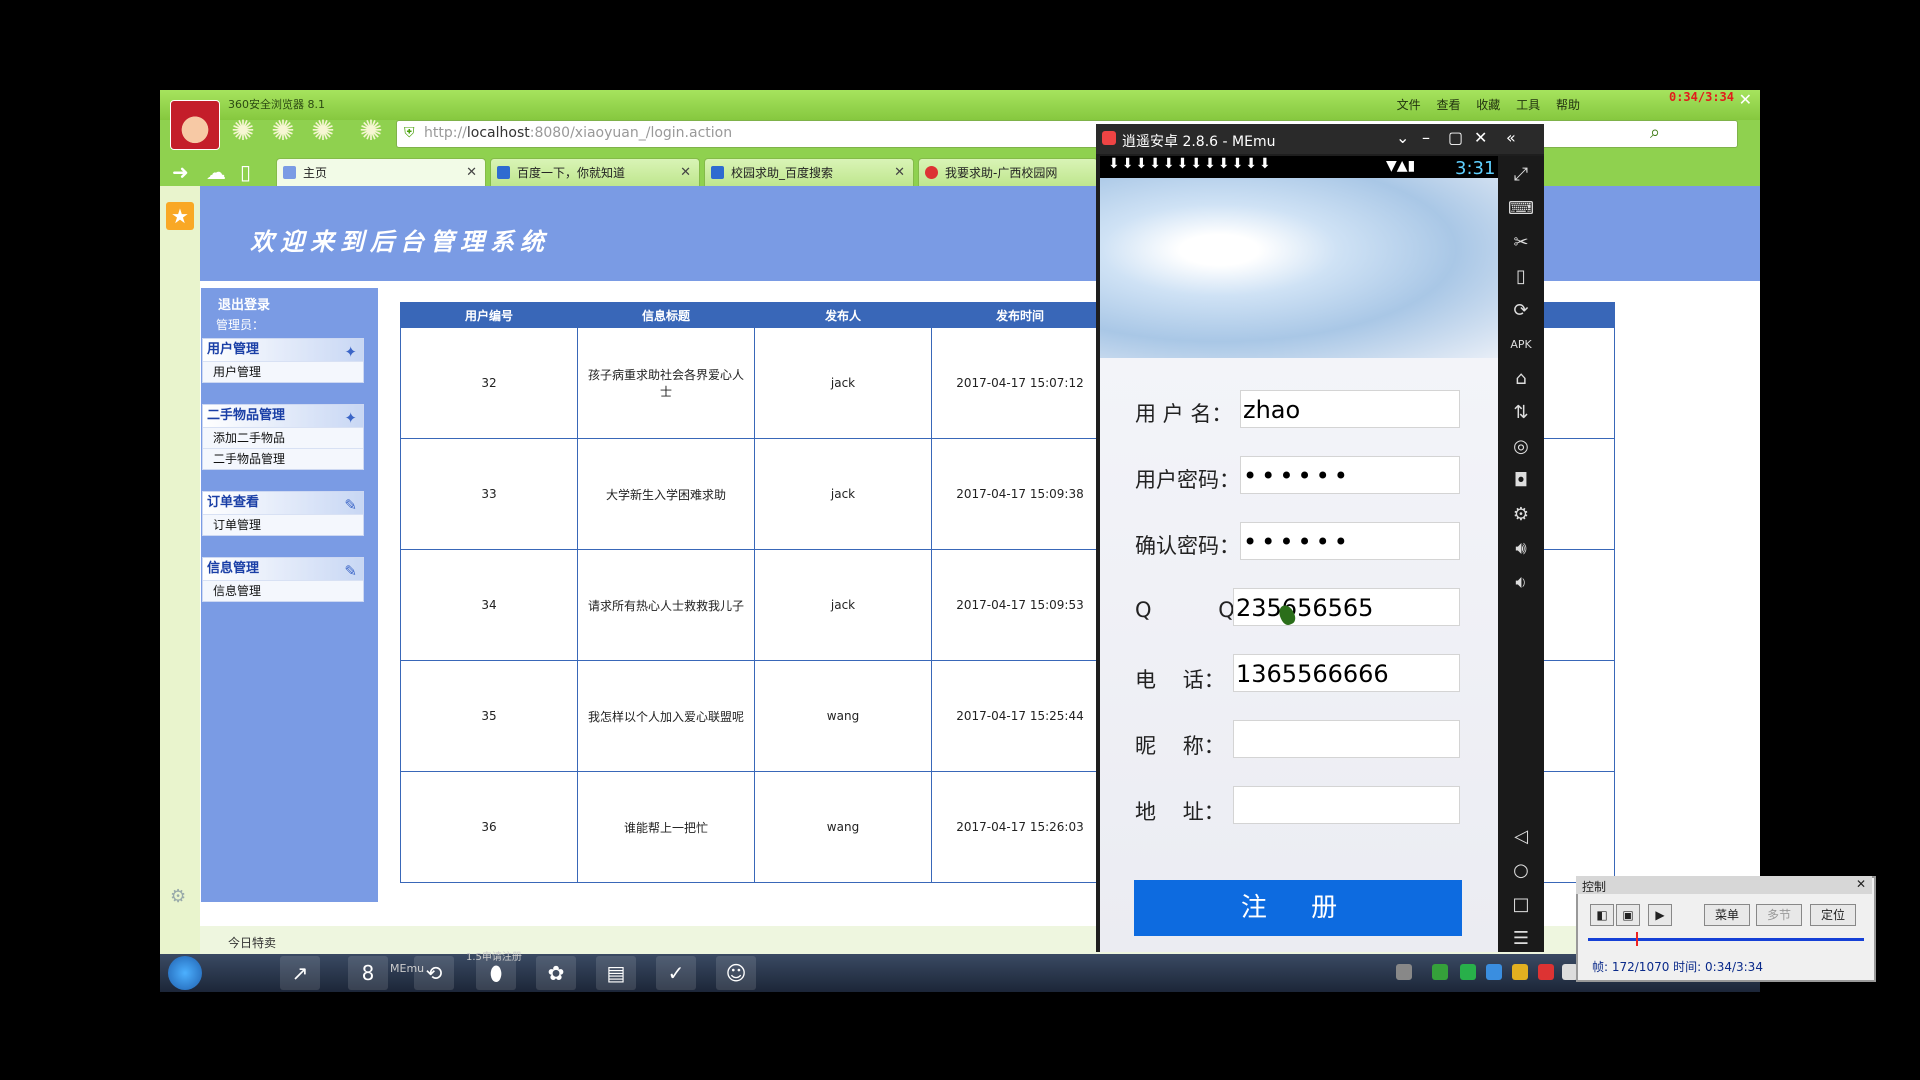 Image resolution: width=1920 pixels, height=1080 pixels. I want to click on play-start-button: ◧, so click(1602, 915).